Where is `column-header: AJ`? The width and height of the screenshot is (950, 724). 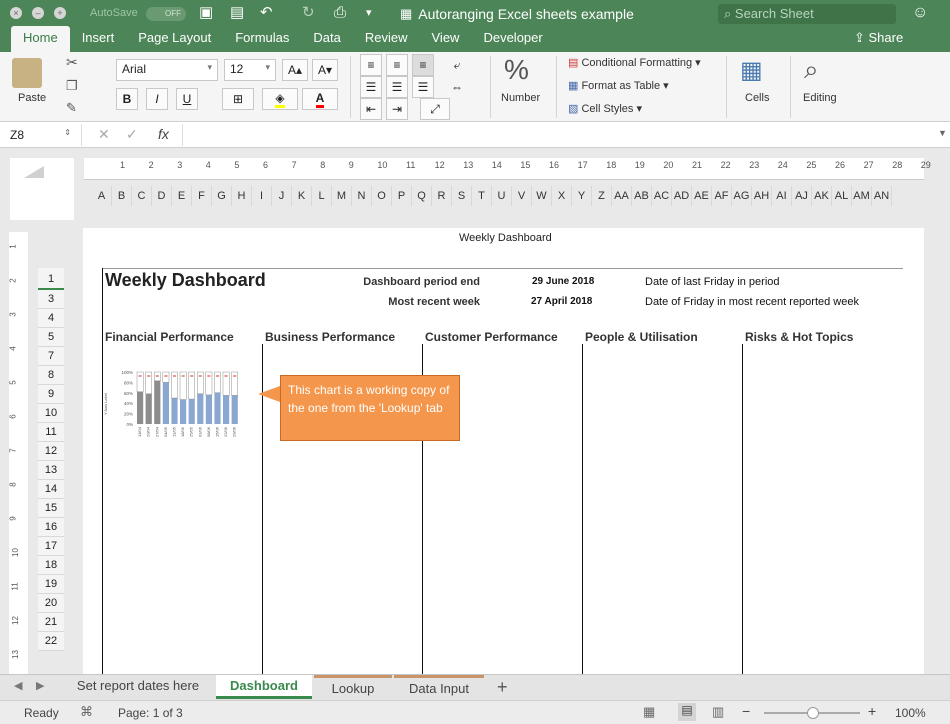 column-header: AJ is located at coordinates (802, 196).